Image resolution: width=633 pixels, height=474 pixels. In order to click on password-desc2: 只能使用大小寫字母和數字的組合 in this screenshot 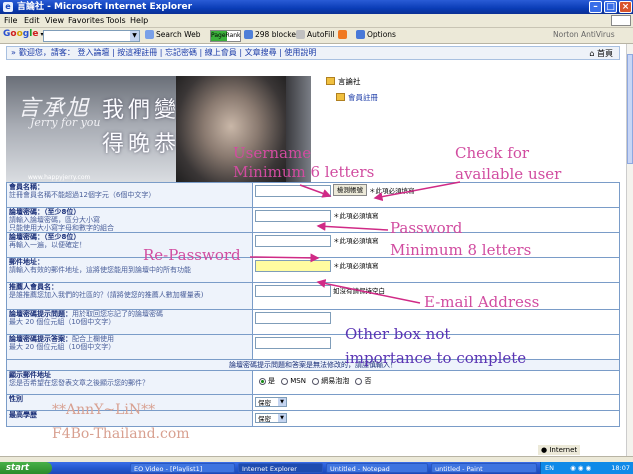, I will do `click(61, 228)`.